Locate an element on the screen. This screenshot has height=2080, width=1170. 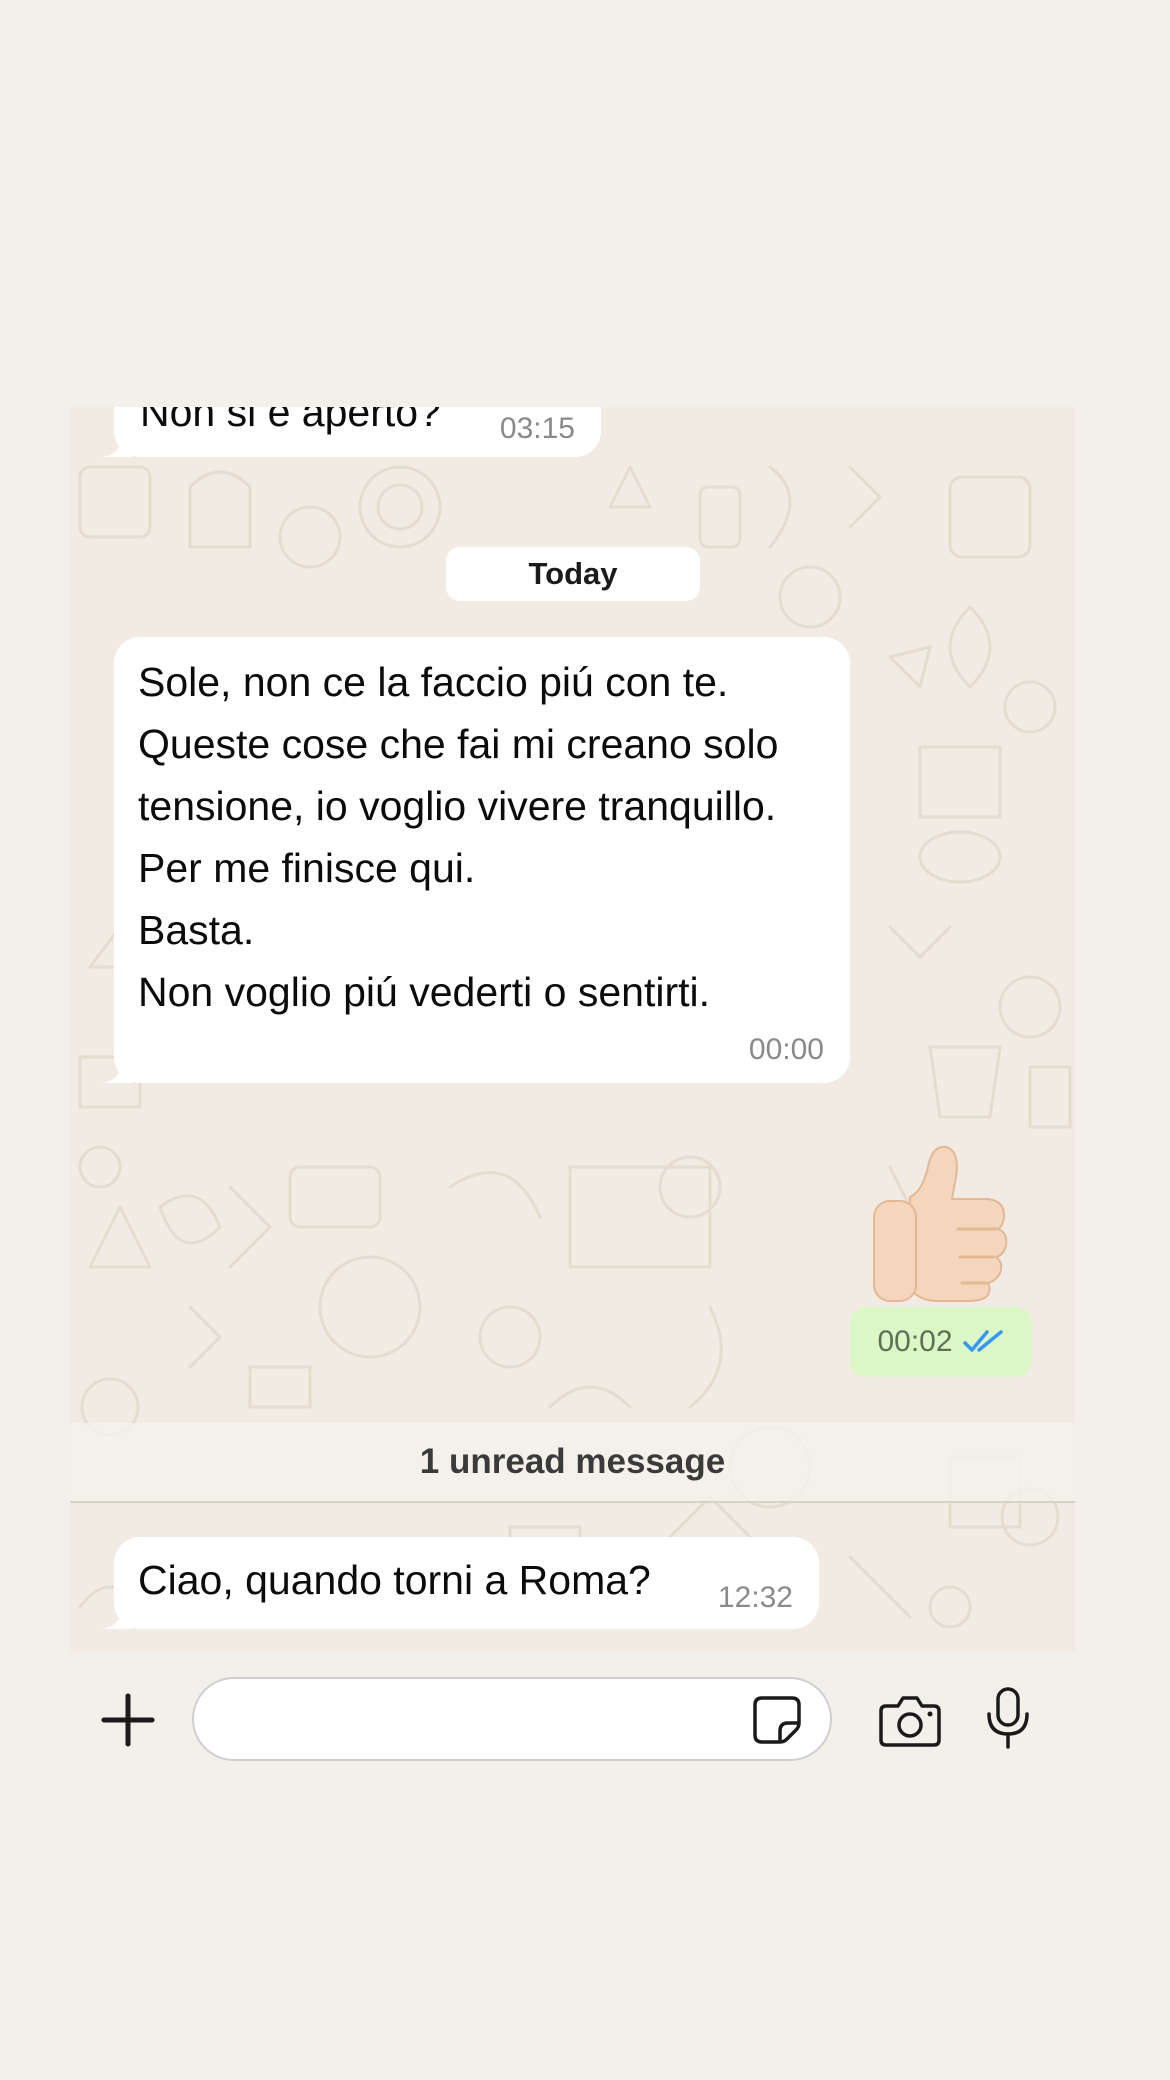
message-time: 03:15 is located at coordinates (537, 428).